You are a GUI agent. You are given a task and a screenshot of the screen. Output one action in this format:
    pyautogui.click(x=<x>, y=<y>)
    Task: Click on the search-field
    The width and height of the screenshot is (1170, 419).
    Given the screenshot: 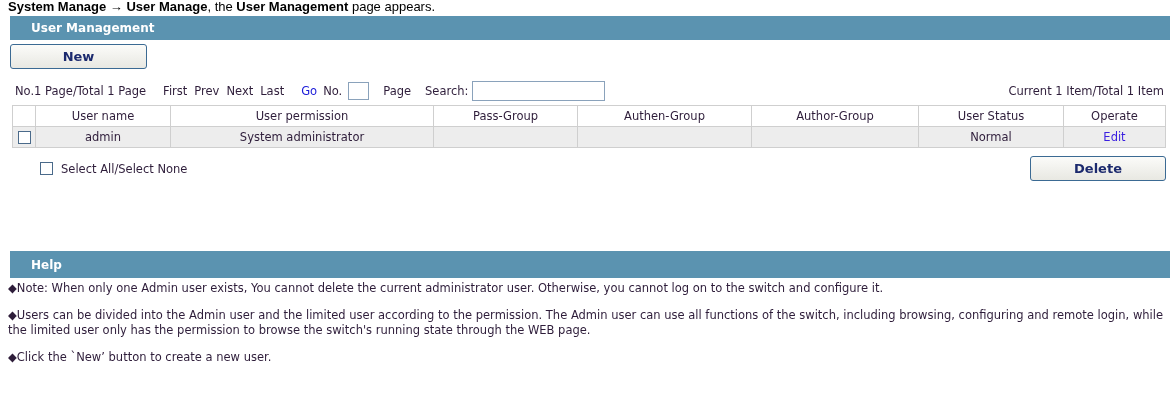 What is the action you would take?
    pyautogui.click(x=539, y=91)
    